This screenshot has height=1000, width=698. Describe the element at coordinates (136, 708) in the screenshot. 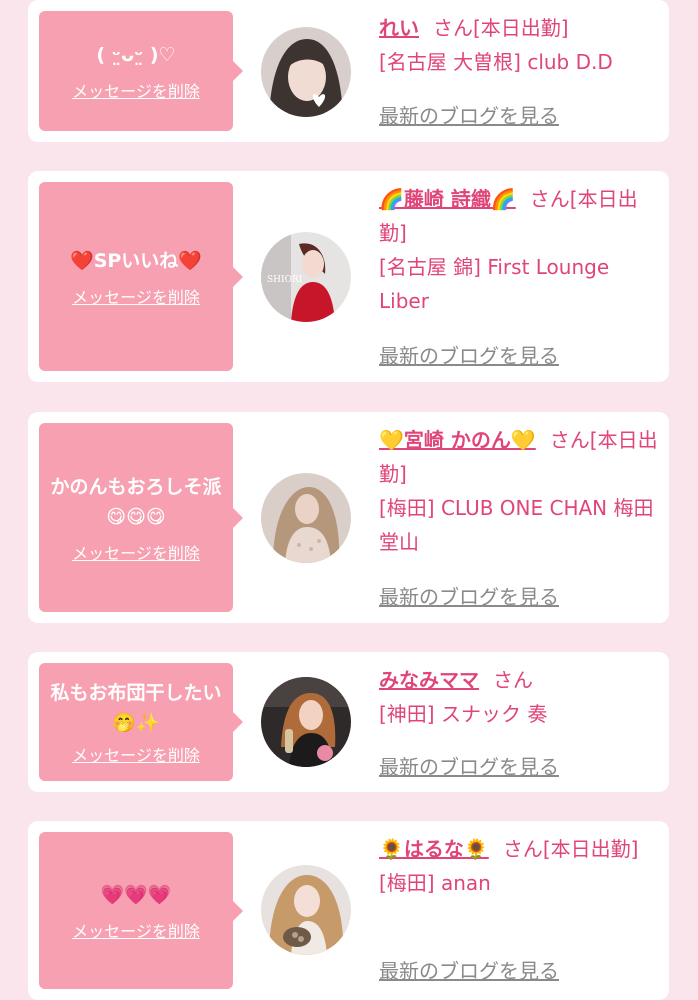

I see `message-text: 私もお布団干したい🤭✨` at that location.